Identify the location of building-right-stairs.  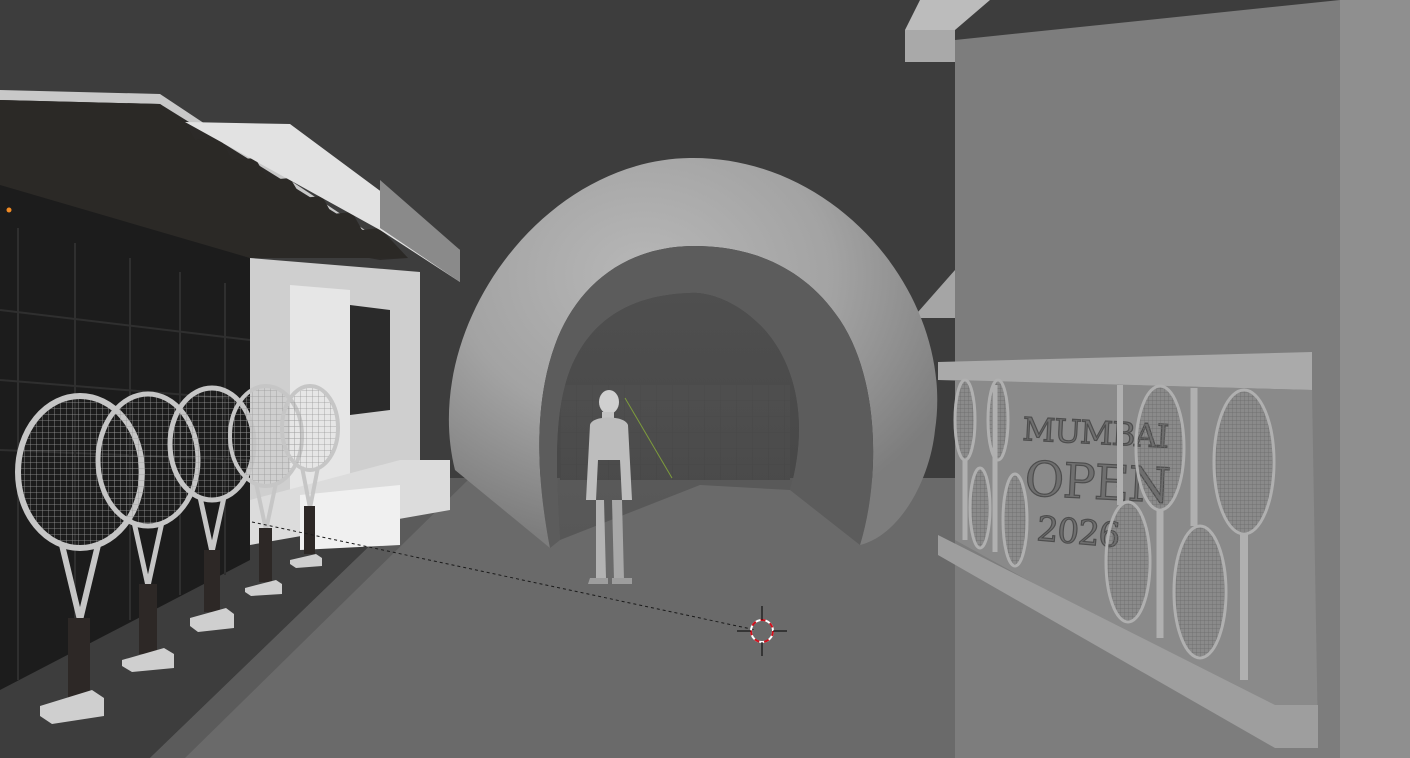
(936, 294).